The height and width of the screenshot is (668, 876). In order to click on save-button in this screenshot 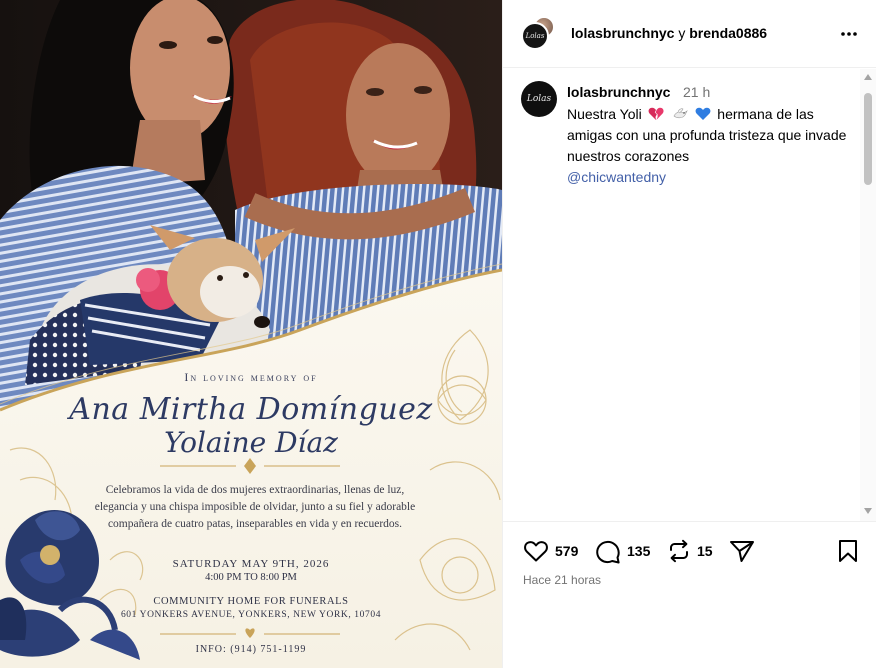, I will do `click(848, 551)`.